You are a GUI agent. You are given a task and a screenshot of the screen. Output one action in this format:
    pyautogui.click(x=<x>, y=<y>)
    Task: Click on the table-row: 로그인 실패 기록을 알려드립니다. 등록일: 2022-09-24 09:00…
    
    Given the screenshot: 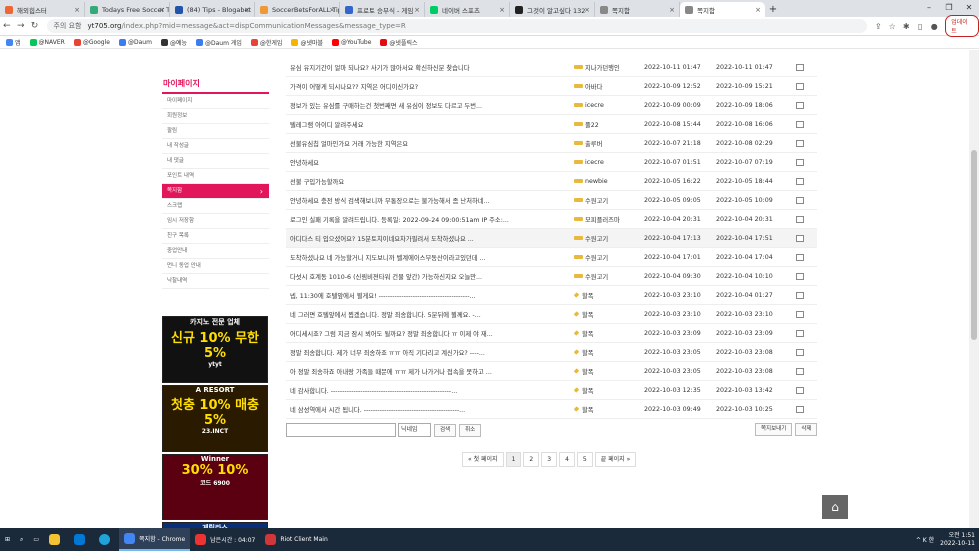 What is the action you would take?
    pyautogui.click(x=551, y=219)
    